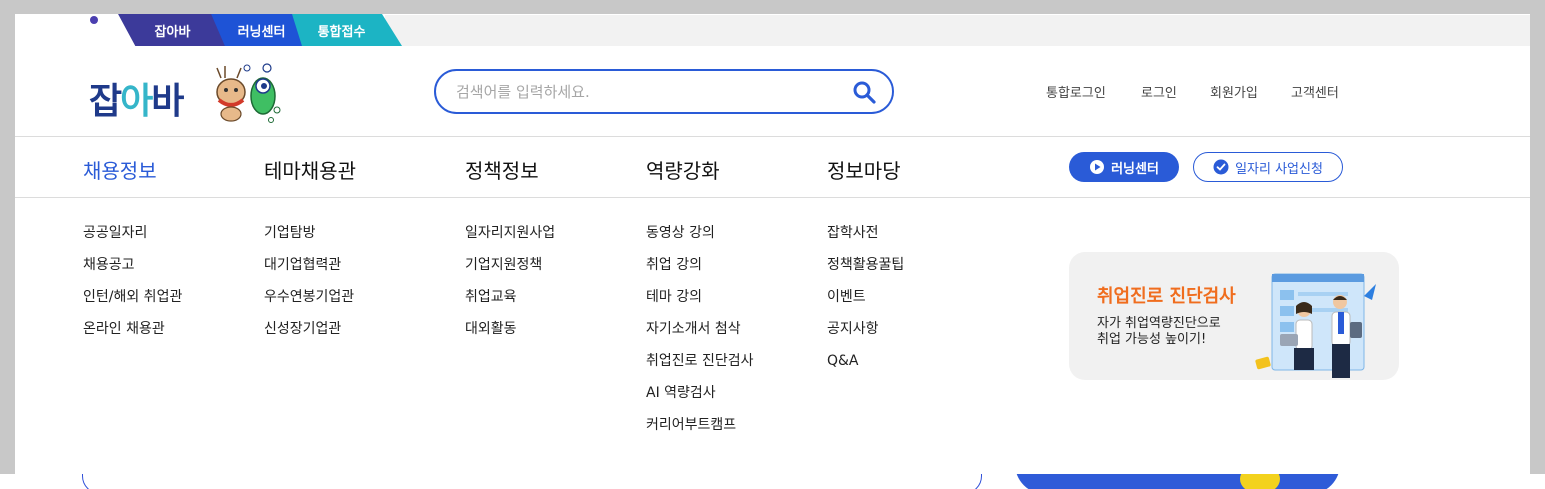 The height and width of the screenshot is (489, 1545). Describe the element at coordinates (864, 92) in the screenshot. I see `search-icon` at that location.